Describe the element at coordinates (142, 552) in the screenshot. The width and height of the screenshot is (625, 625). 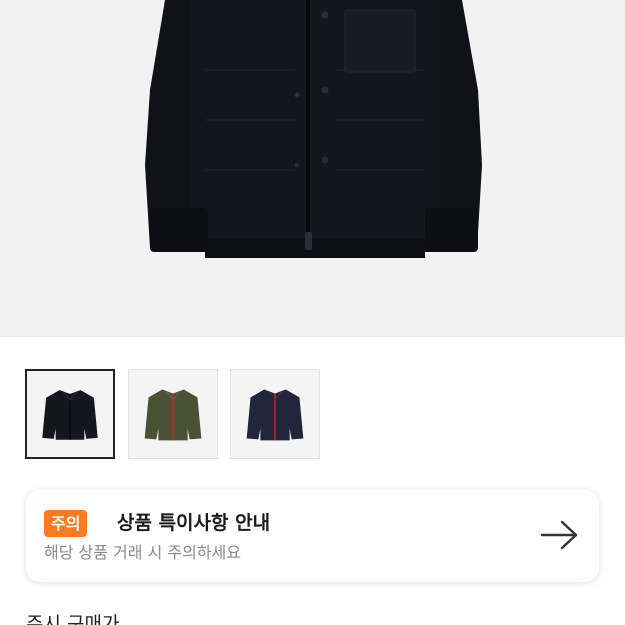
I see `notice-subtitle: 해당 상품 거래 시 주의하세요` at that location.